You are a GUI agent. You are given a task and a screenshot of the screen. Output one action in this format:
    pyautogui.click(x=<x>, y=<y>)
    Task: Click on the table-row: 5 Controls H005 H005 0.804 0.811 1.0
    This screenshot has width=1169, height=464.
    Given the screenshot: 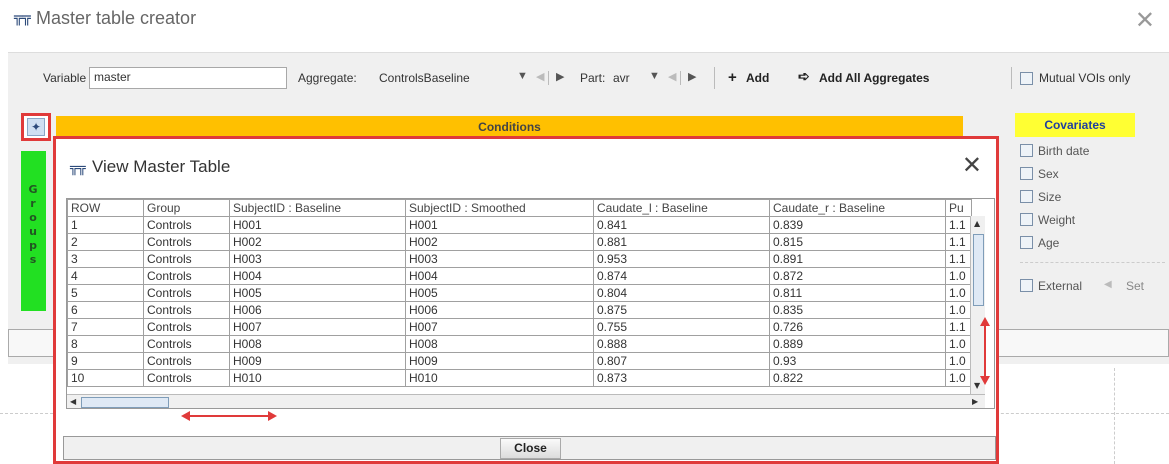 What is the action you would take?
    pyautogui.click(x=519, y=293)
    